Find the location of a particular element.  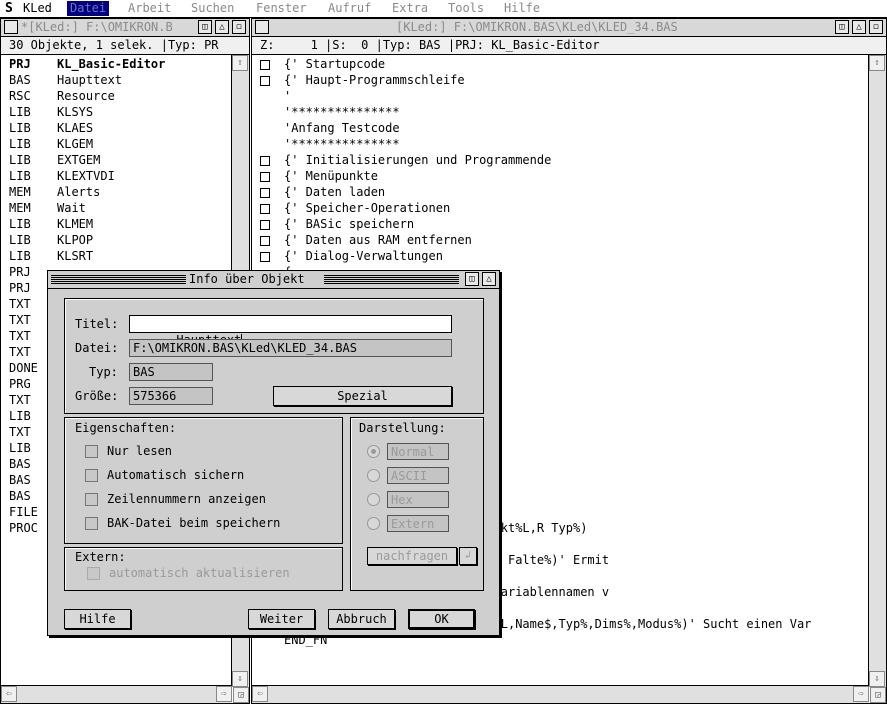

weiter-button: Weiter is located at coordinates (281, 619).